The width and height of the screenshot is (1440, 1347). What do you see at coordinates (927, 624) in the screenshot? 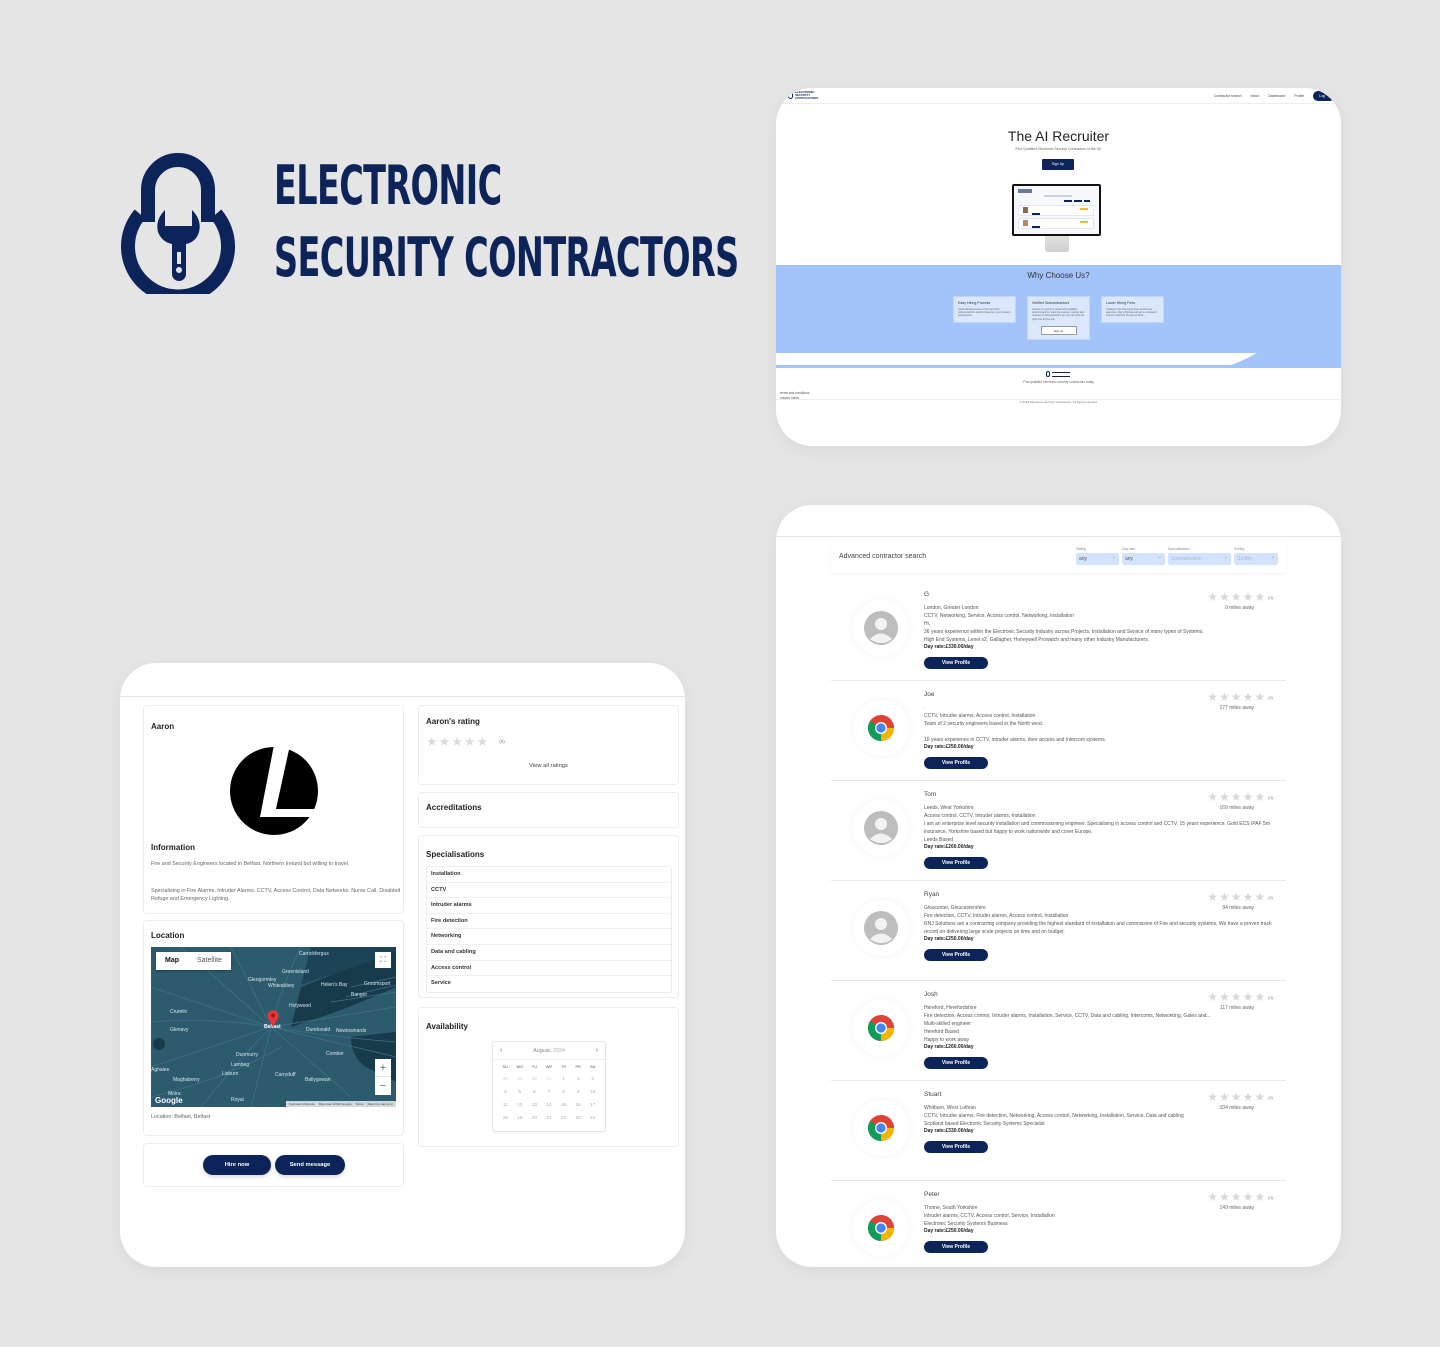
I see `result-detail-line: Hi,` at bounding box center [927, 624].